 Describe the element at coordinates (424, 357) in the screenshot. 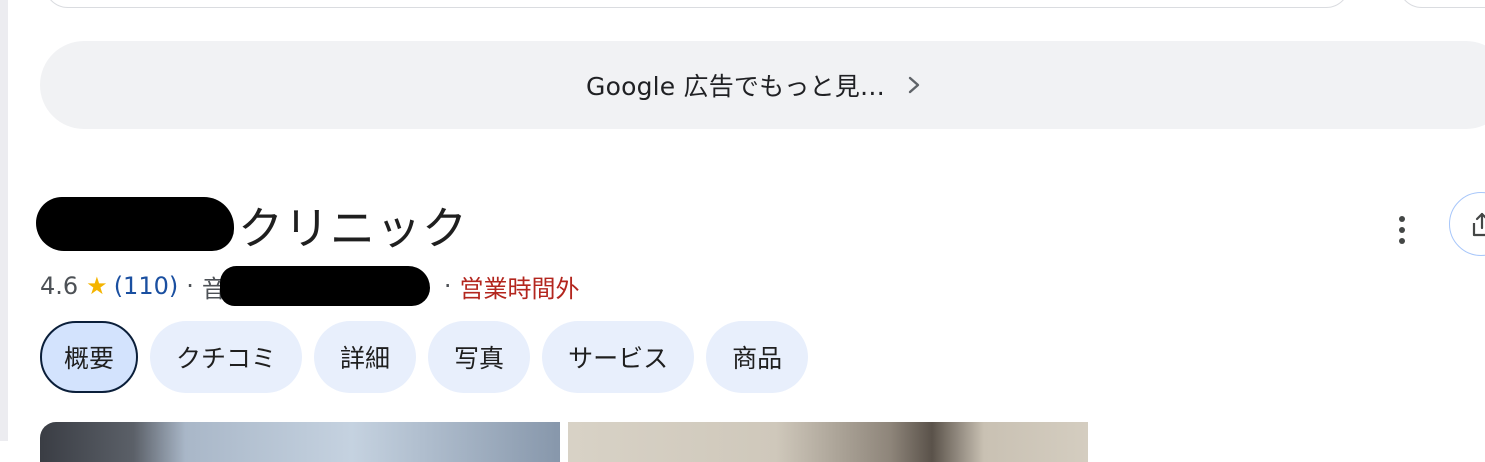

I see `business-tabs: 概要 クチコミ 詳細 写真 サービス 商品` at that location.